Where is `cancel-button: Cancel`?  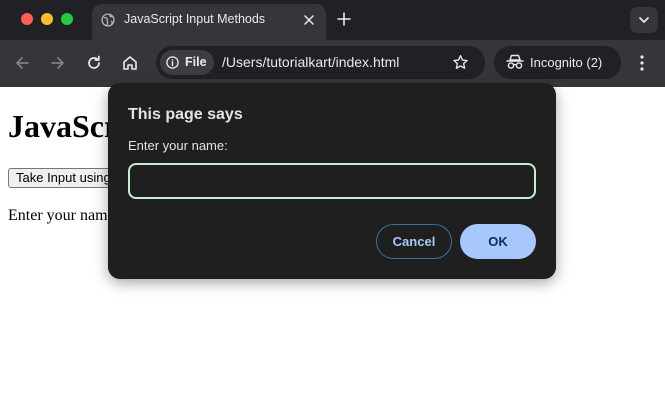 cancel-button: Cancel is located at coordinates (414, 241).